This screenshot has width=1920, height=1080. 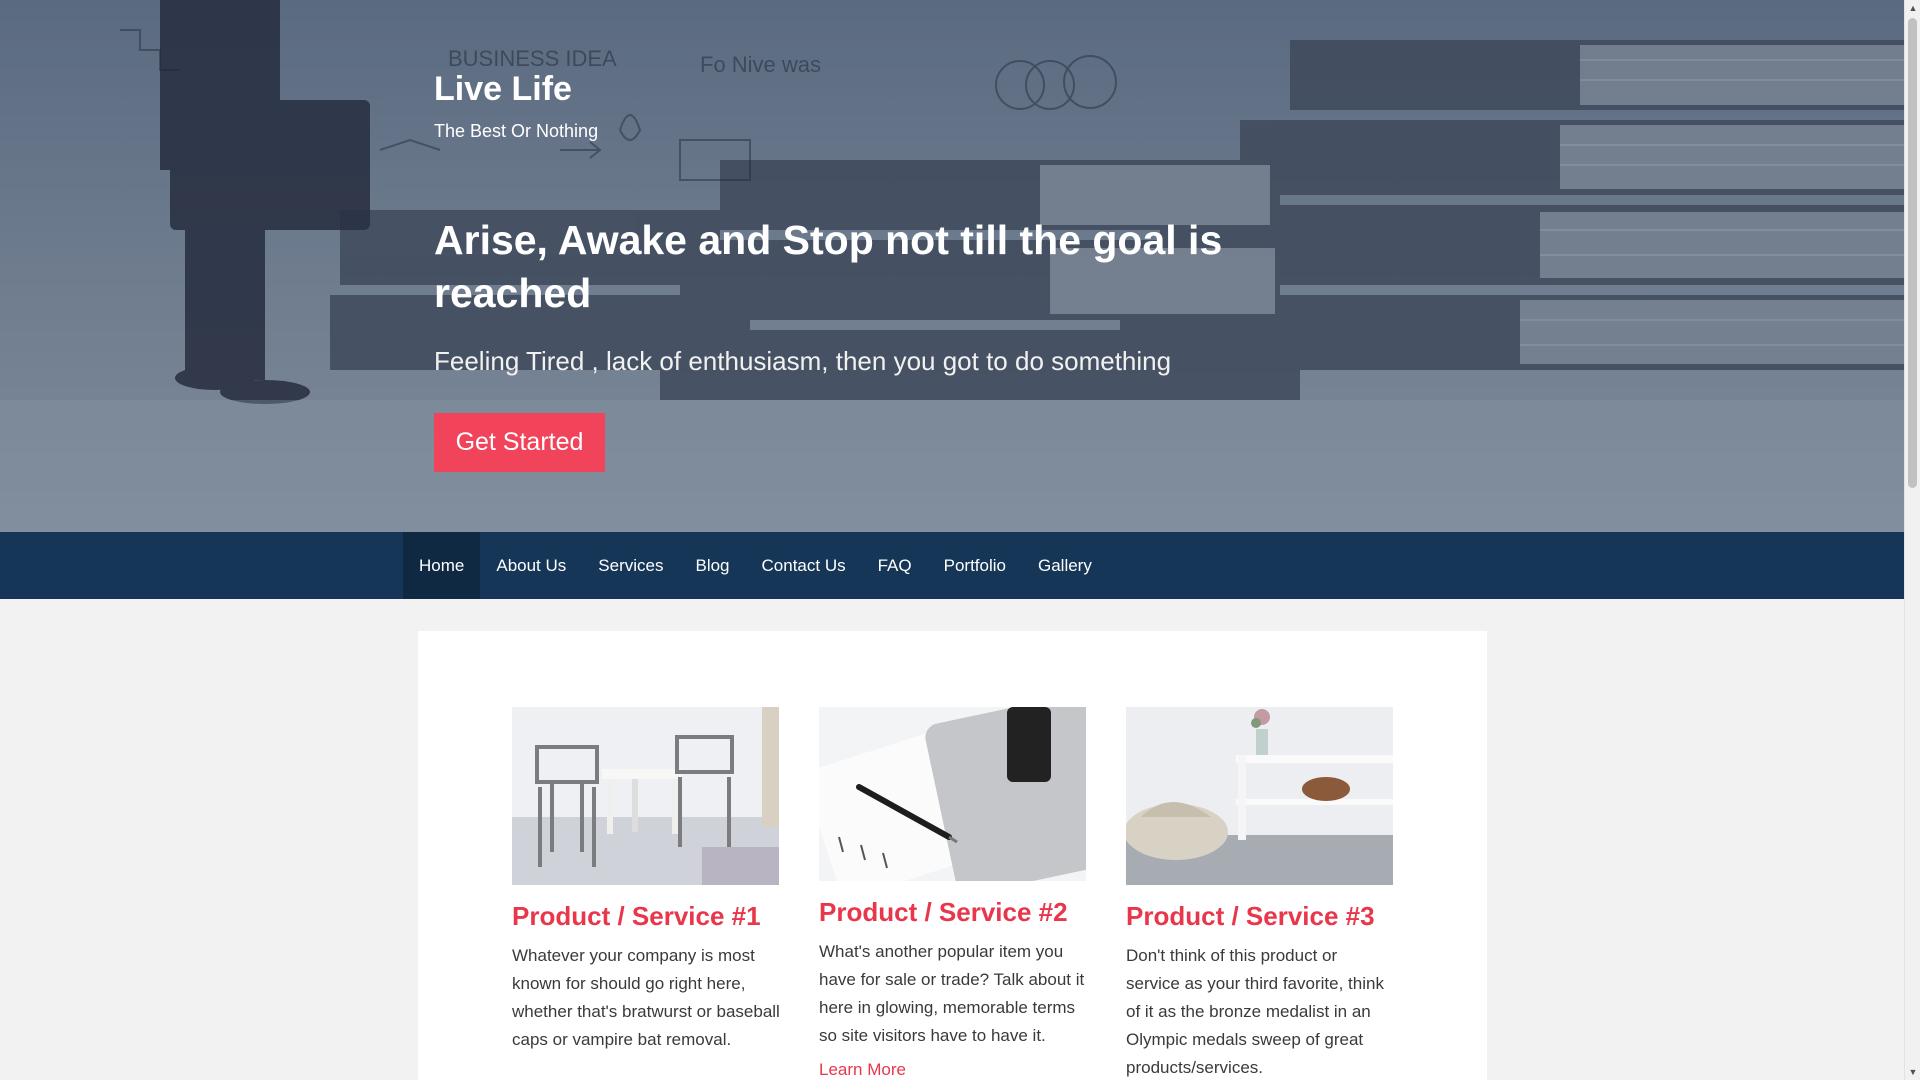 I want to click on doodle-scribble: Fo Nive was, so click(x=760, y=64).